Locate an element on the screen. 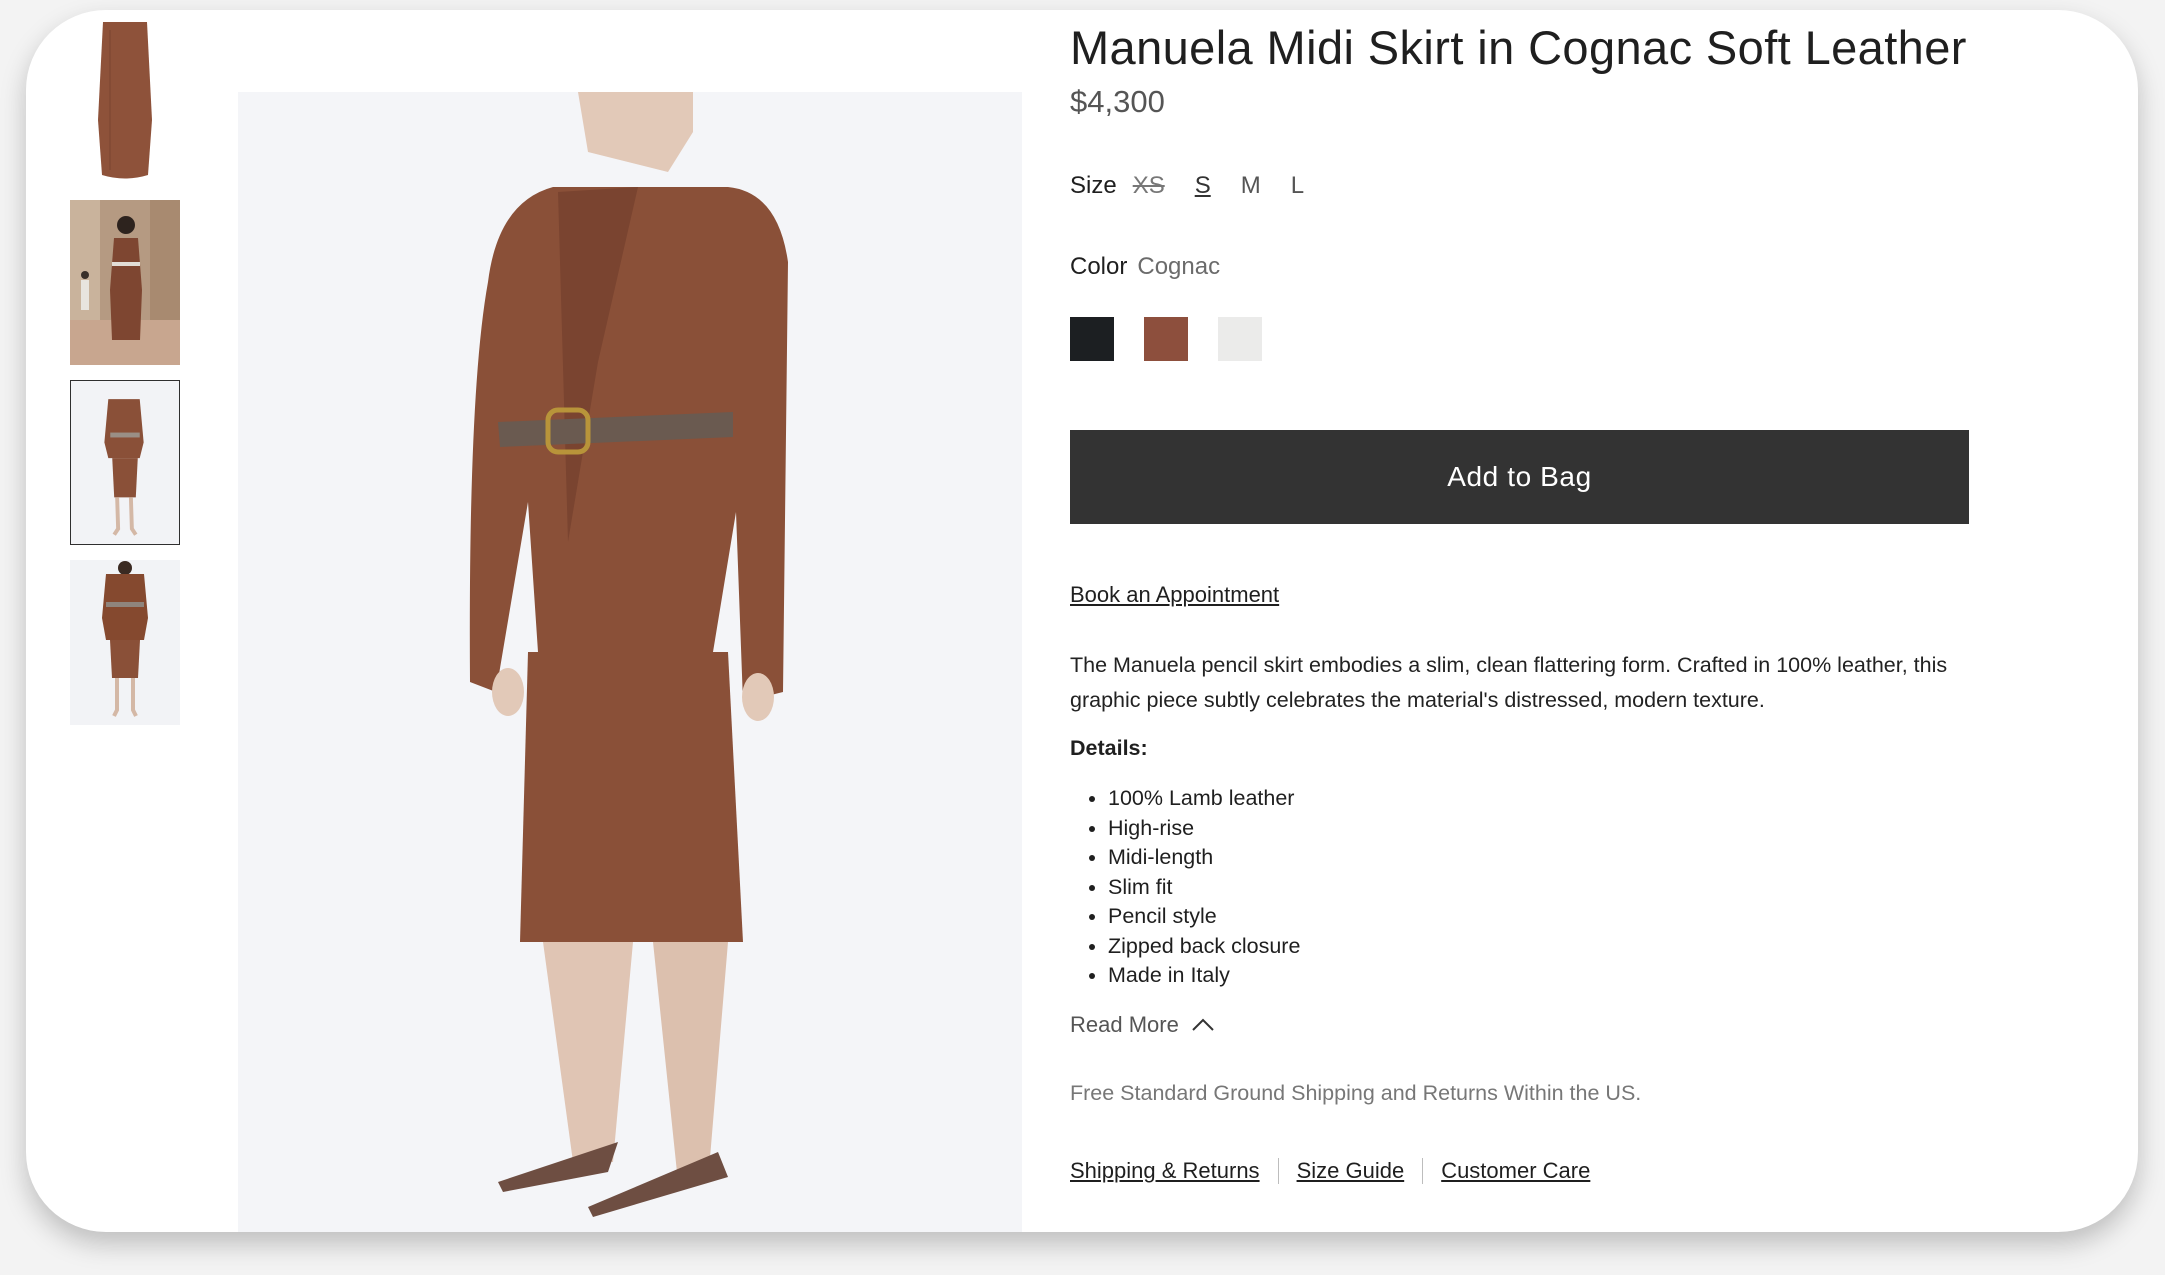 The width and height of the screenshot is (2165, 1275). thumbnail-skirt-flat is located at coordinates (125, 102).